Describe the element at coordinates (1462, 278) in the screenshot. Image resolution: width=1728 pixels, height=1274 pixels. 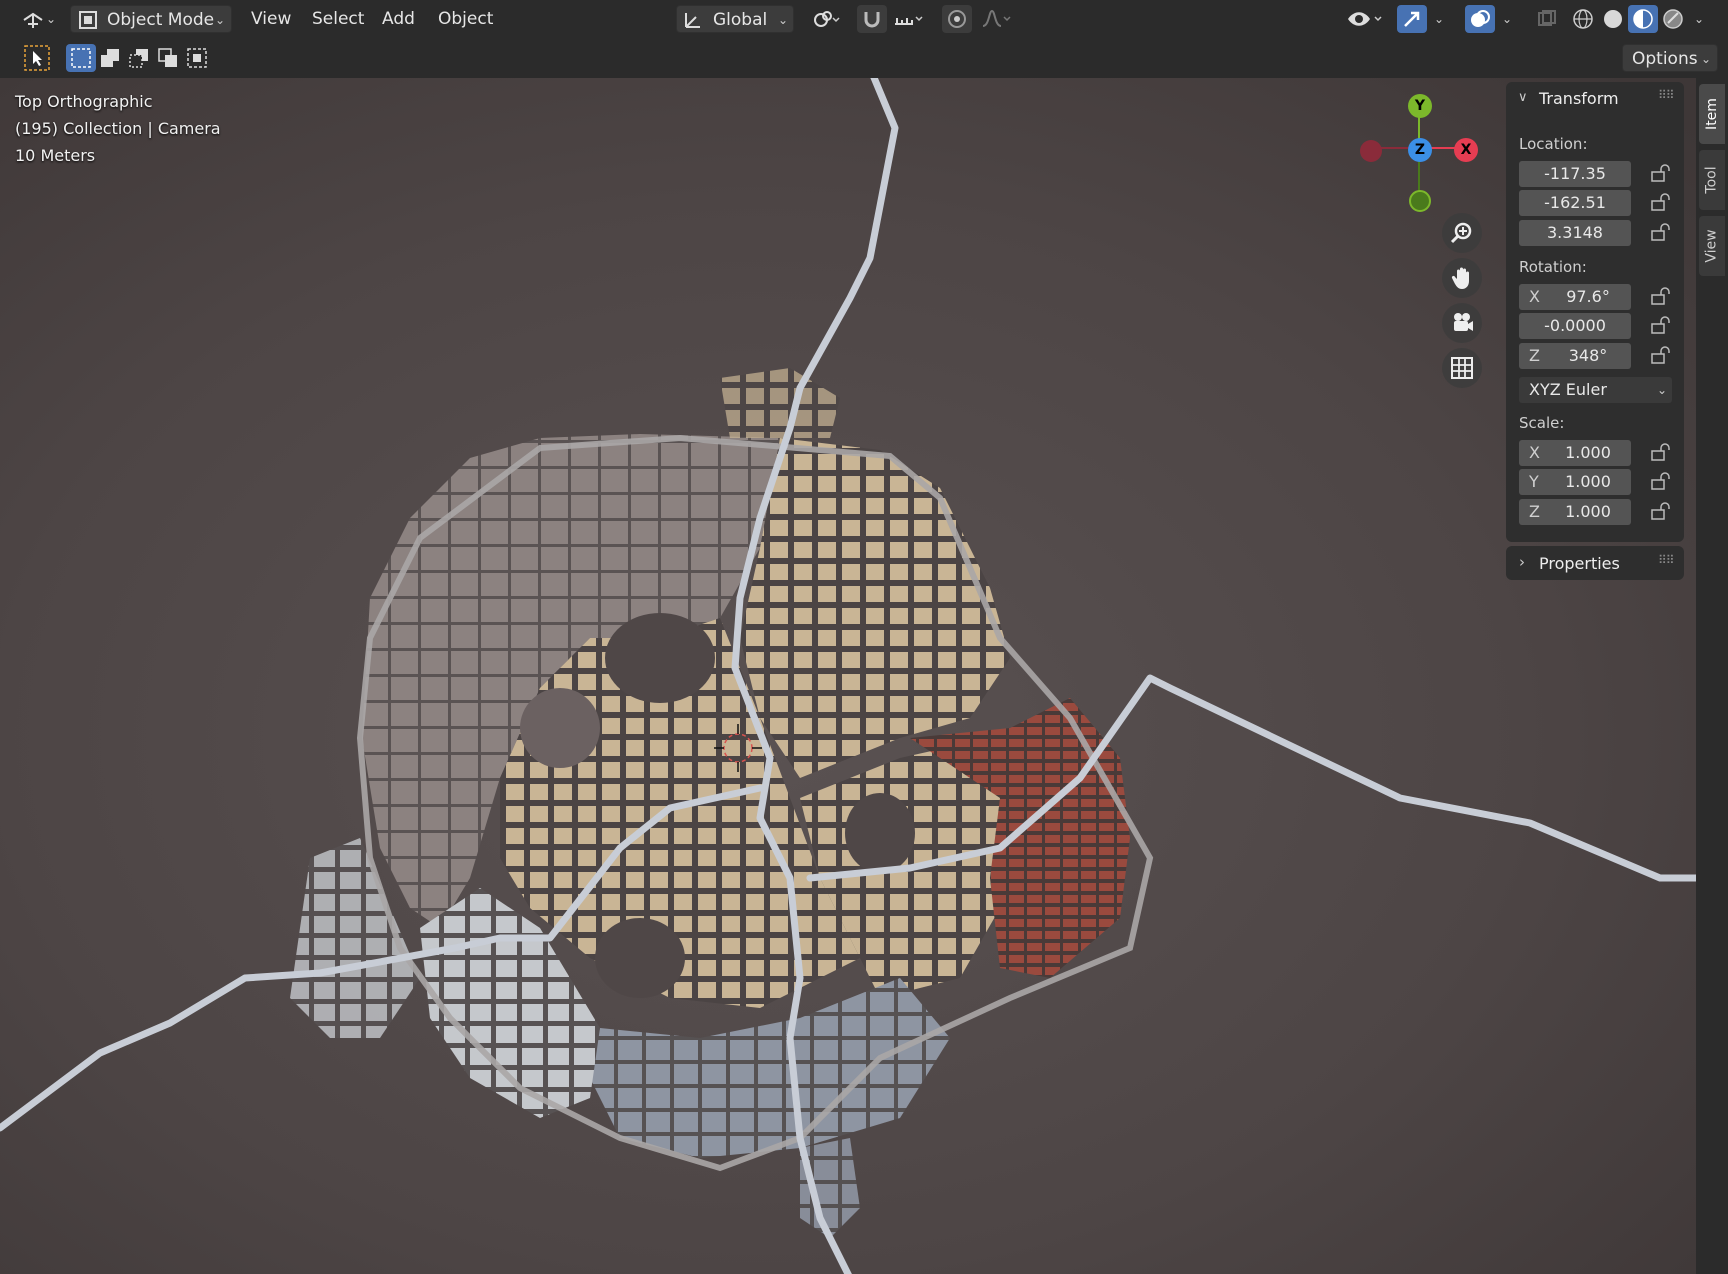
I see `pan-button` at that location.